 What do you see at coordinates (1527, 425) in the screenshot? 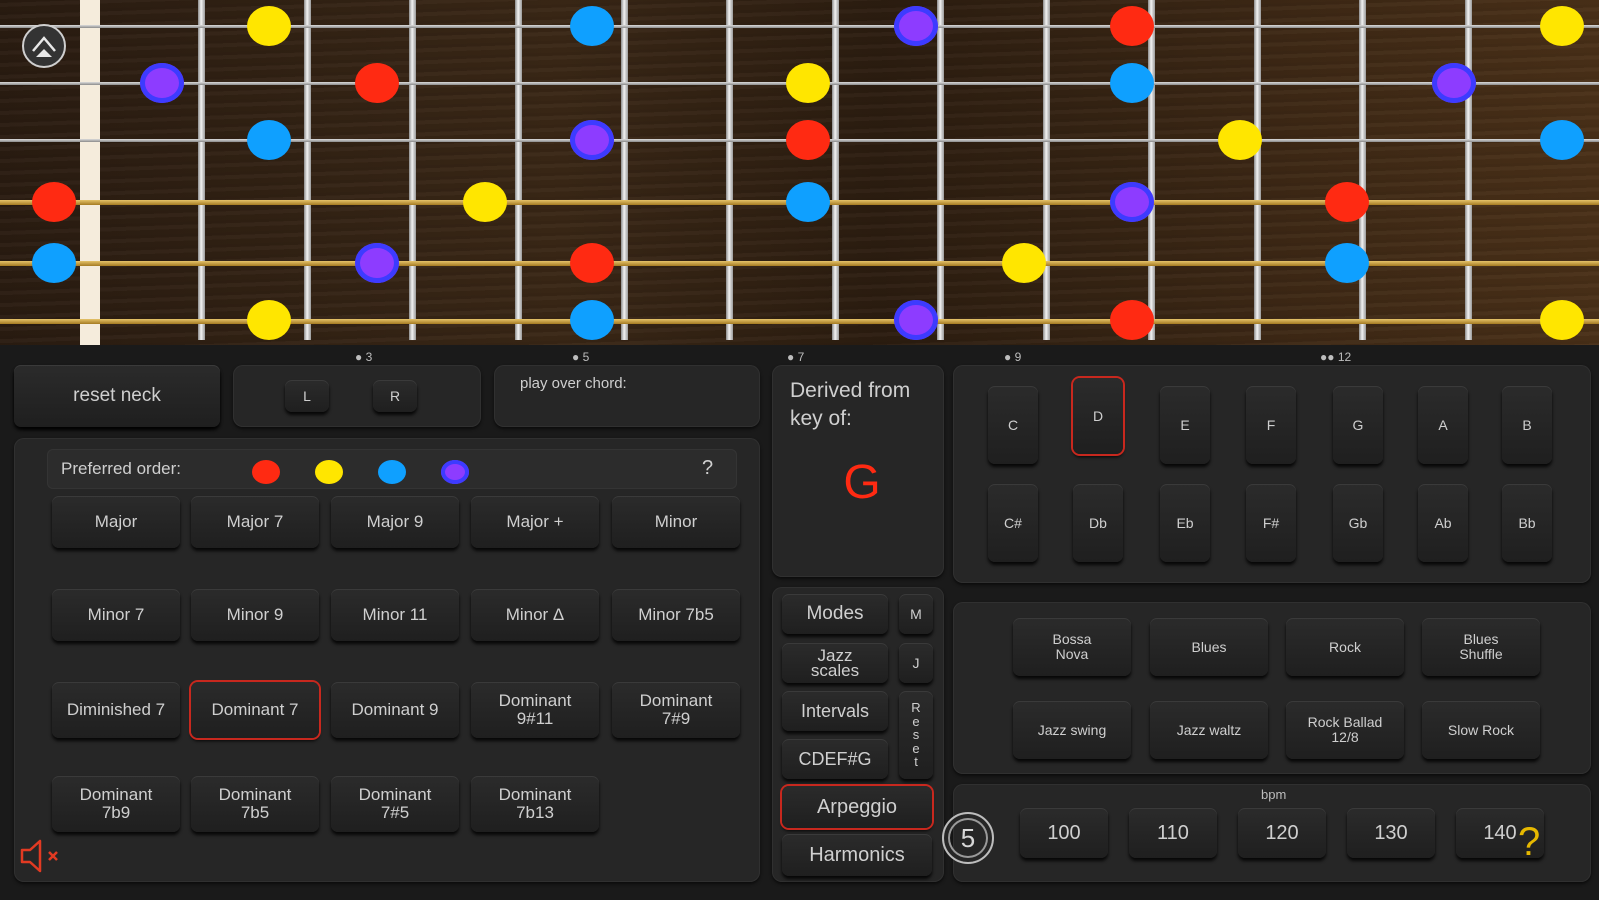
I see `key-b-button: B` at bounding box center [1527, 425].